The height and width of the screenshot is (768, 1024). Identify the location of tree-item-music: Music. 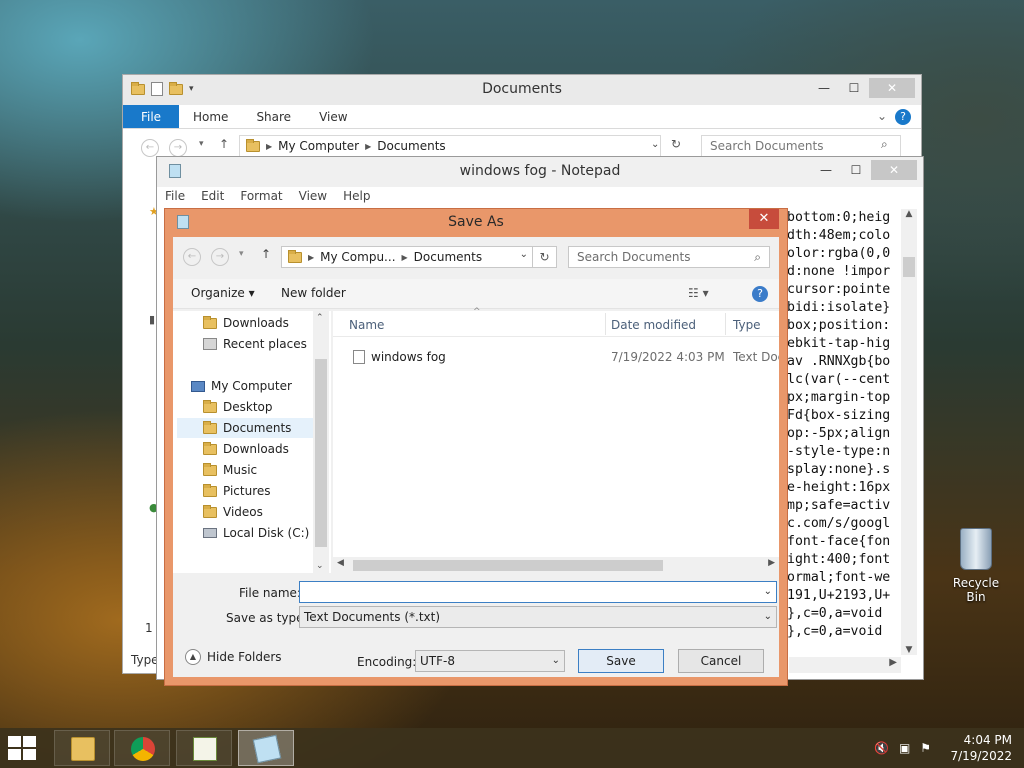
(230, 470).